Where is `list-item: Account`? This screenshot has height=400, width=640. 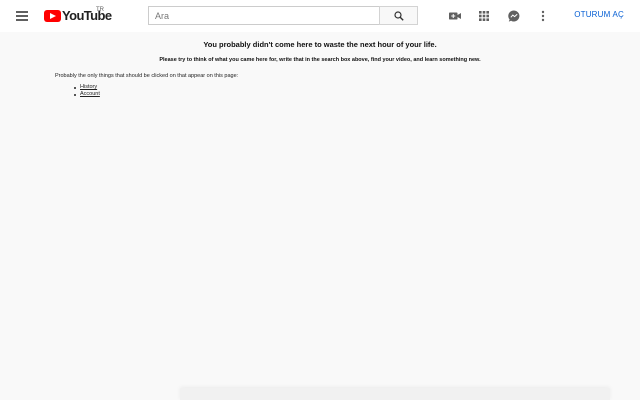 list-item: Account is located at coordinates (86, 94).